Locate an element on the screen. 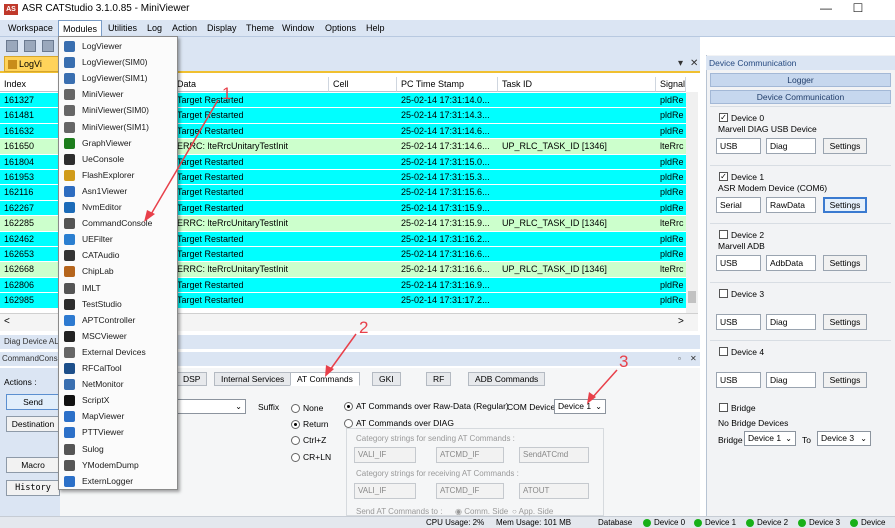 The width and height of the screenshot is (895, 528). annotation-3: 3 is located at coordinates (624, 361).